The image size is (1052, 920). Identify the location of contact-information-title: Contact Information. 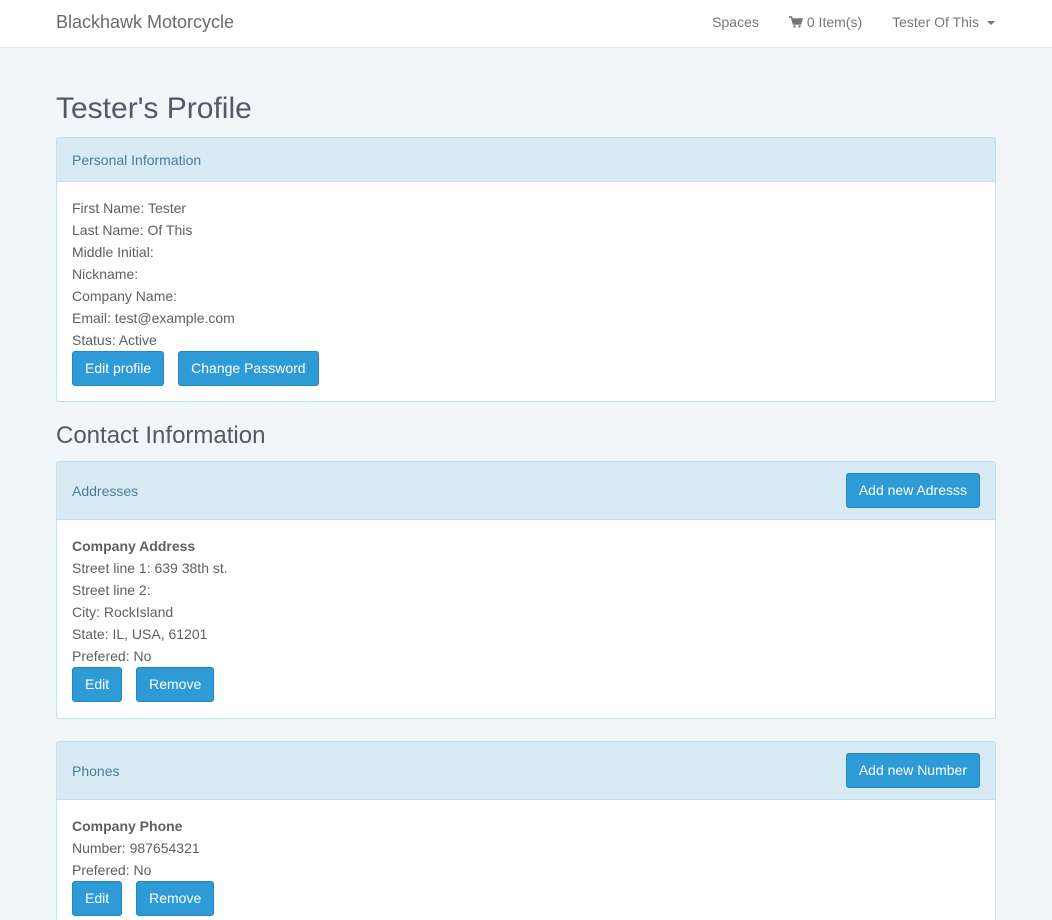
(161, 435).